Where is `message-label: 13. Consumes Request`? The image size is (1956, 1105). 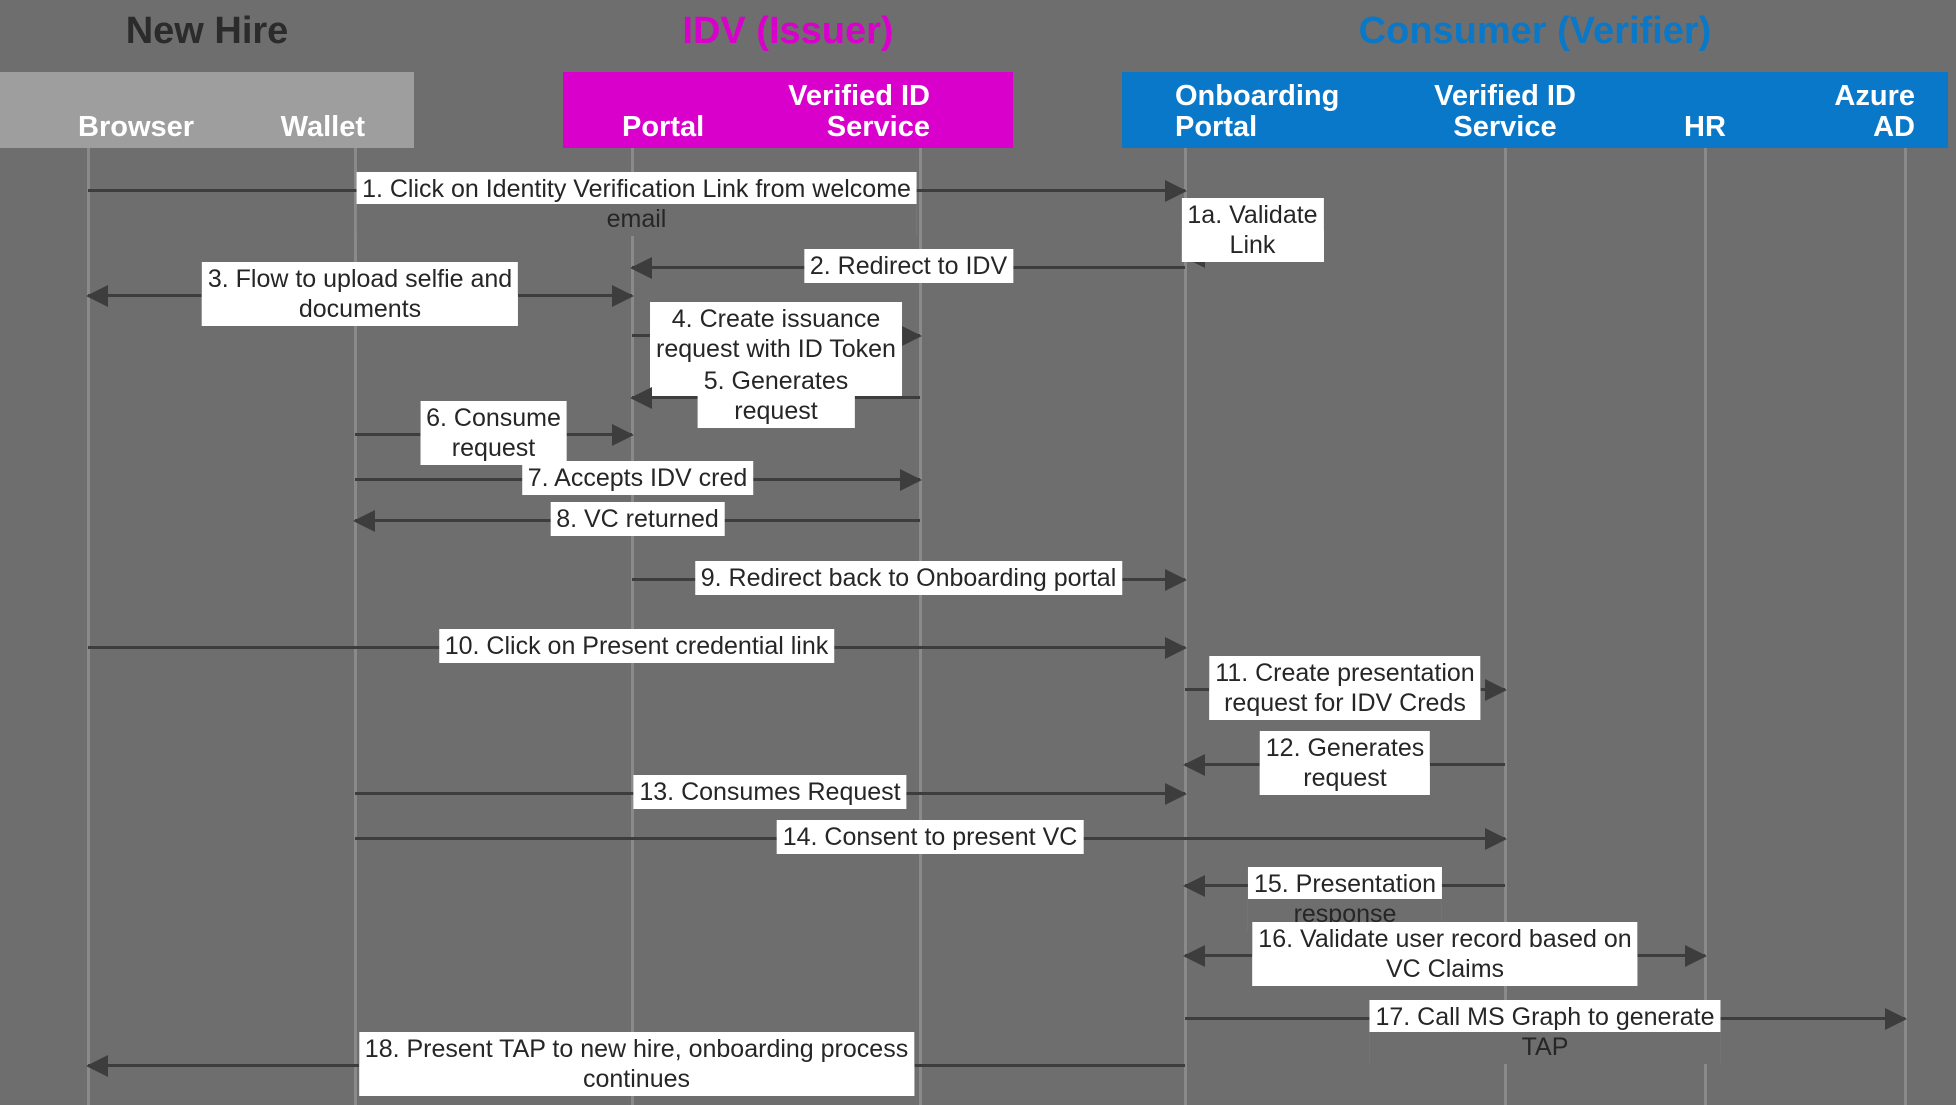 message-label: 13. Consumes Request is located at coordinates (770, 792).